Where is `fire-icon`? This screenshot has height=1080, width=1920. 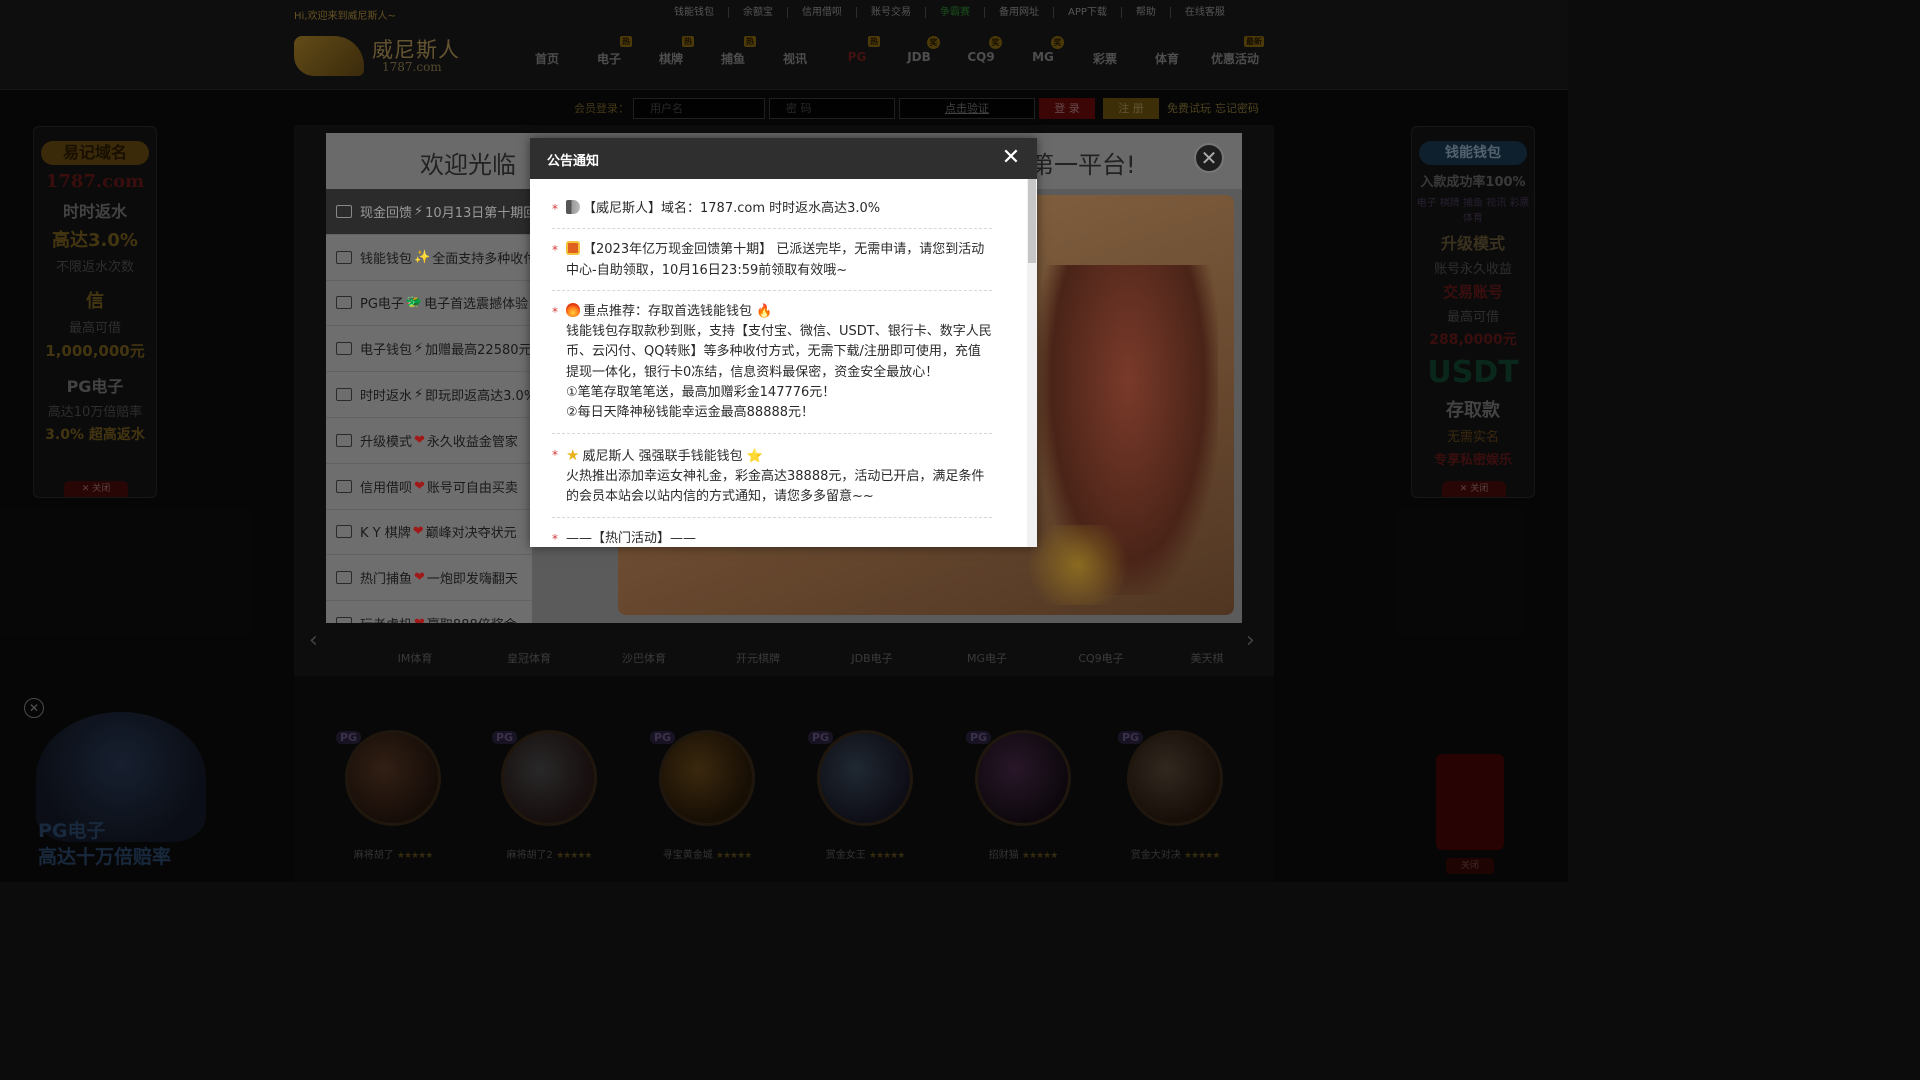 fire-icon is located at coordinates (573, 309).